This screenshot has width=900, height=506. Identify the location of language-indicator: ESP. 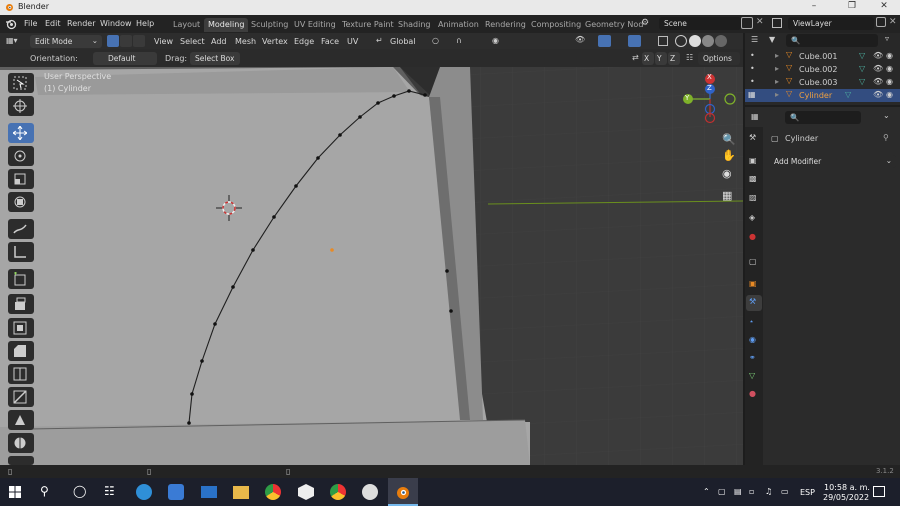
(807, 492).